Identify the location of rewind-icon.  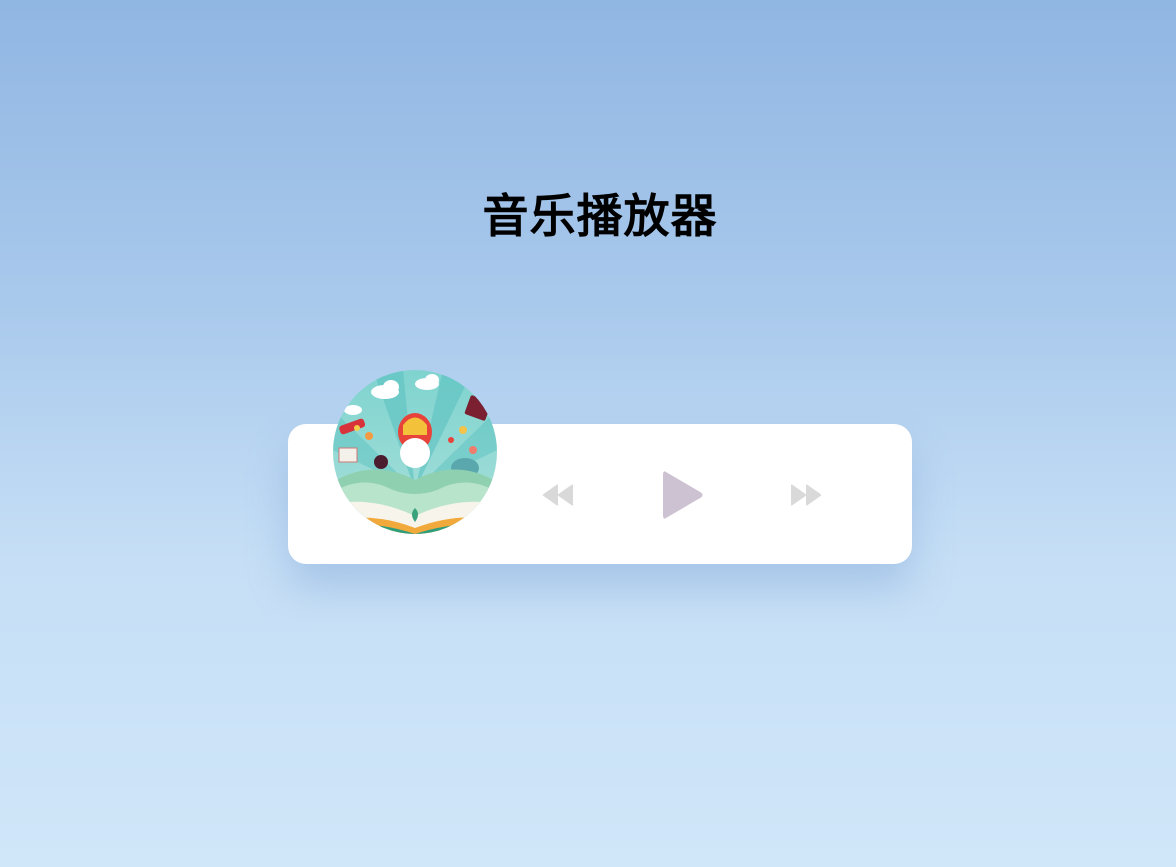
(557, 495).